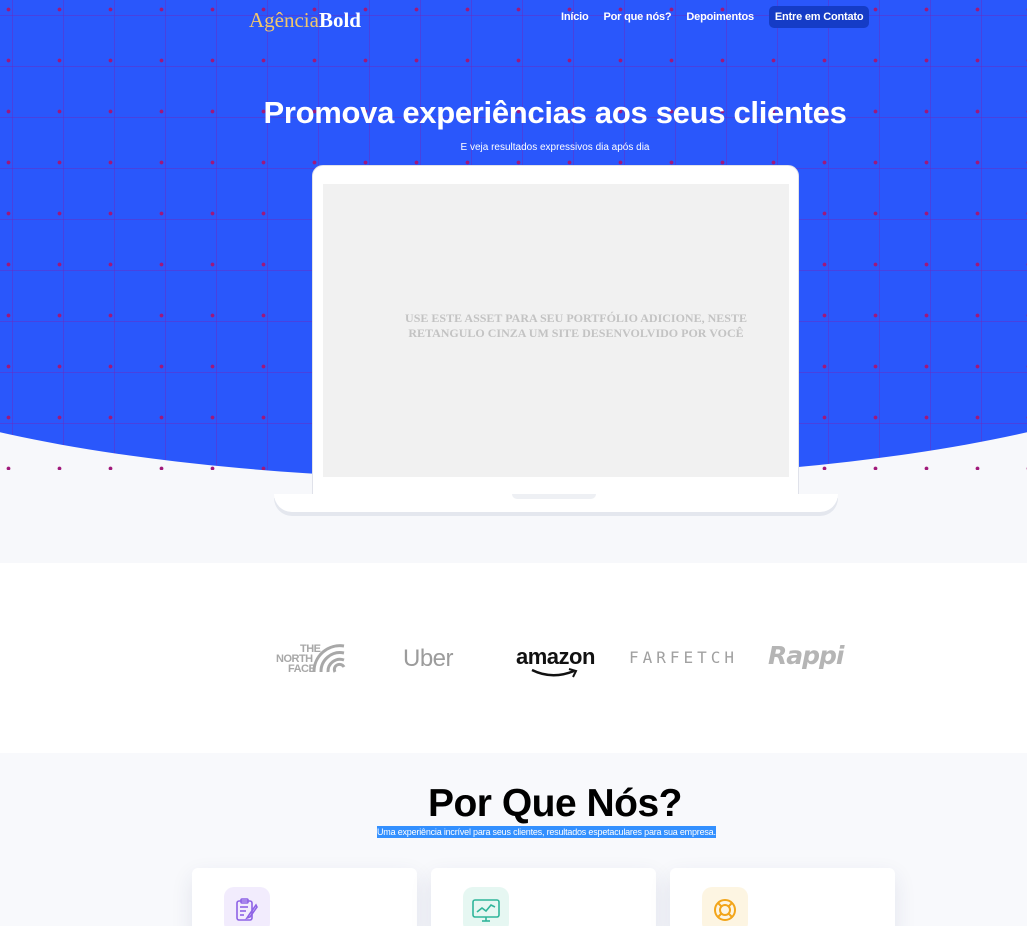 Image resolution: width=1027 pixels, height=926 pixels. I want to click on logo-the-north-face: THE NORTH FACE, so click(311, 659).